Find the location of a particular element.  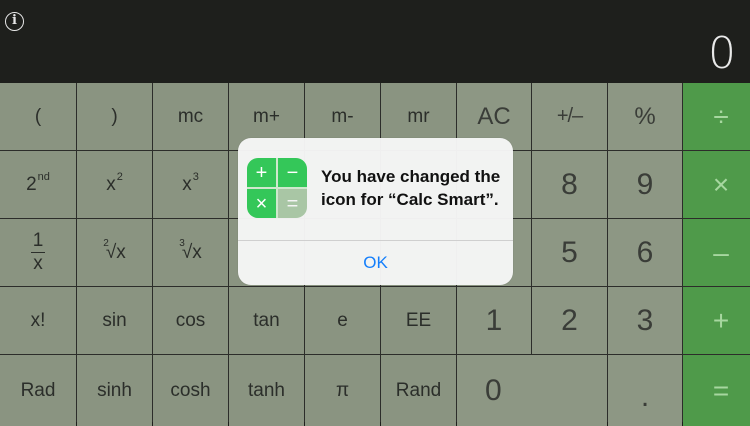

digit-9-key: 9 is located at coordinates (645, 184).